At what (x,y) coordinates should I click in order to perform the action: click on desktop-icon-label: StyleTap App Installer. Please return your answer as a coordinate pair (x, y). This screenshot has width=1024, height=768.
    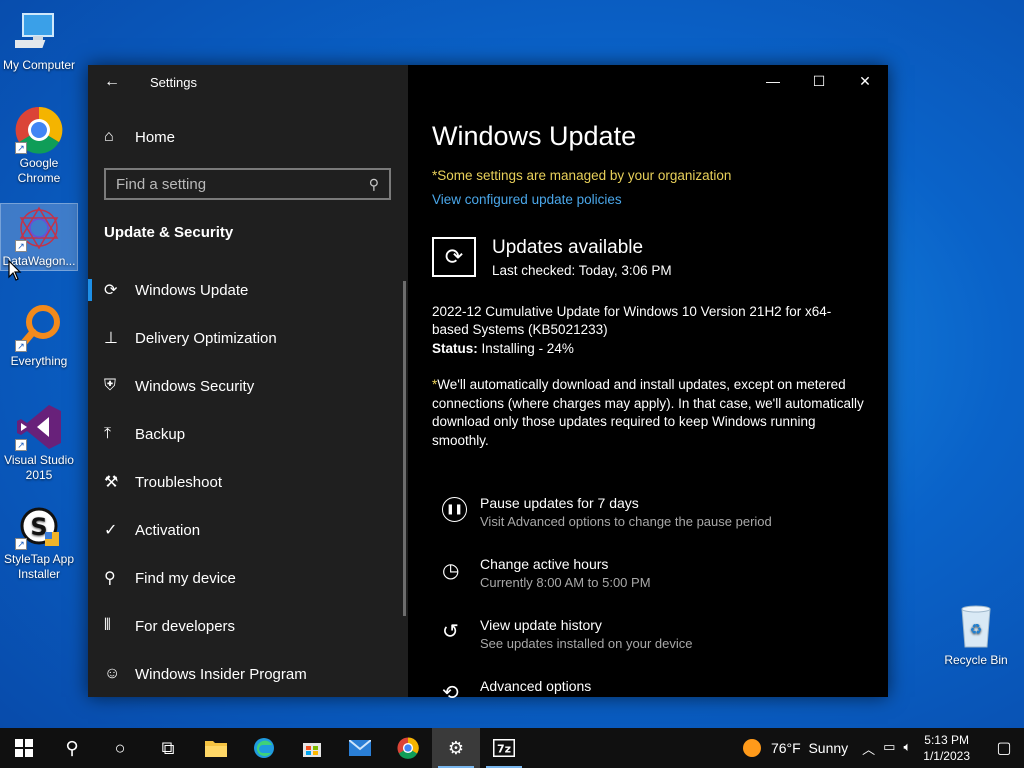
    Looking at the image, I should click on (39, 566).